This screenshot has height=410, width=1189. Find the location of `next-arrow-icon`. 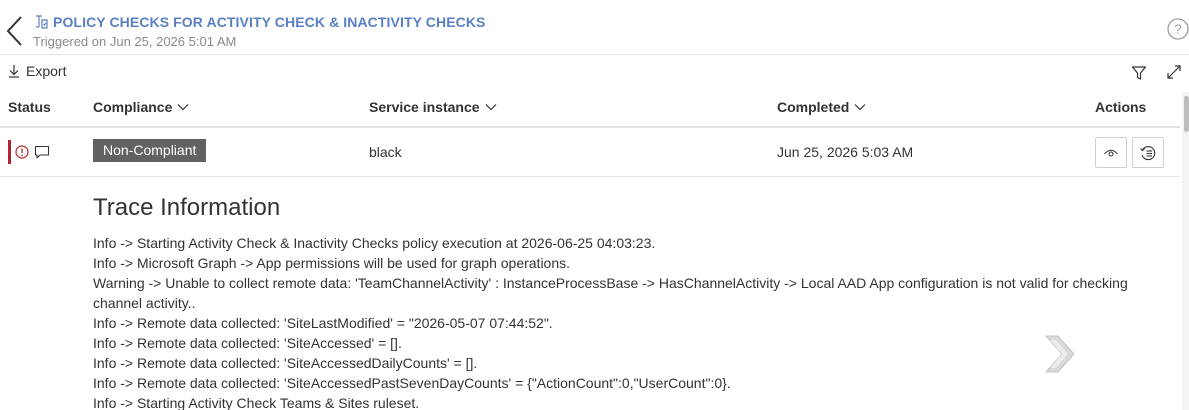

next-arrow-icon is located at coordinates (1059, 354).